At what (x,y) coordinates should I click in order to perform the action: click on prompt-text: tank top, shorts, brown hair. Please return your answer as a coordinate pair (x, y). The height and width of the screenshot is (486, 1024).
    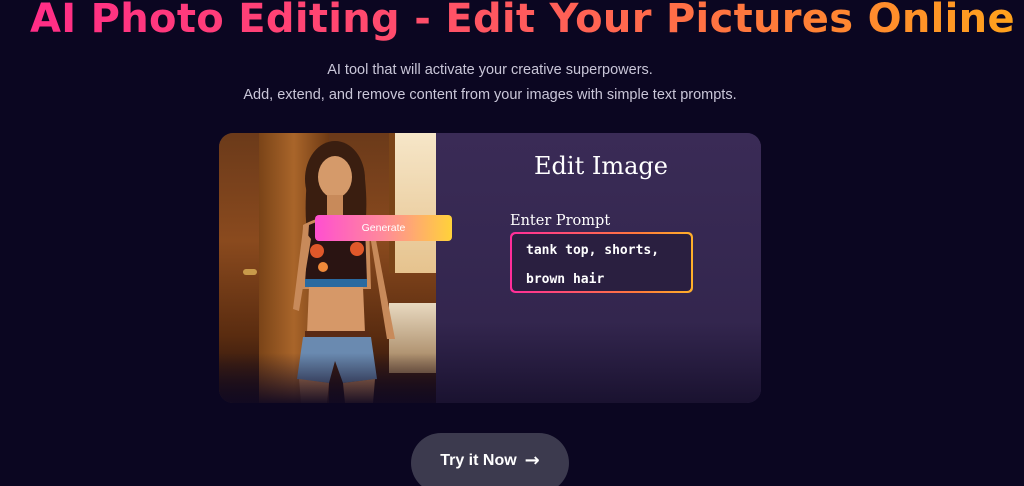
    Looking at the image, I should click on (601, 262).